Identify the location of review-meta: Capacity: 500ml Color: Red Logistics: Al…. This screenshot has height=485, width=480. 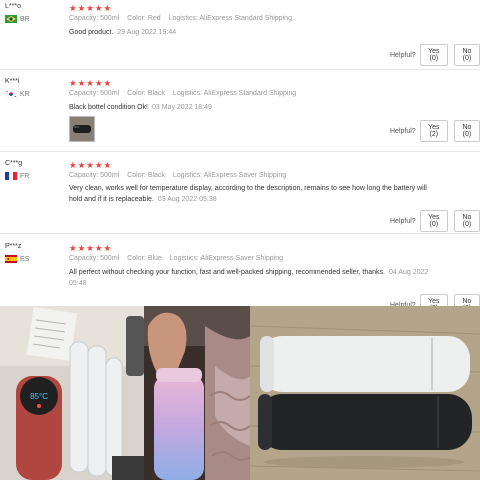
(183, 18).